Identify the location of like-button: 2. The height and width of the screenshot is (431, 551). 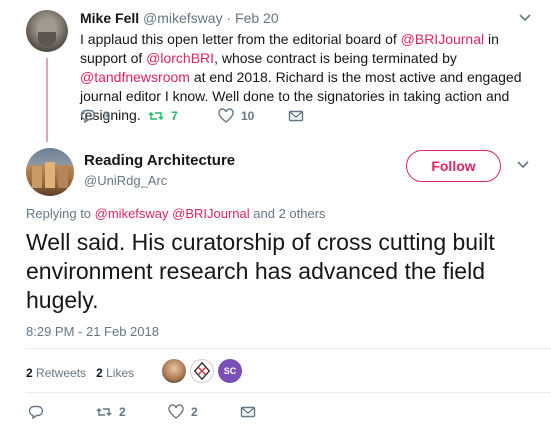
(204, 412).